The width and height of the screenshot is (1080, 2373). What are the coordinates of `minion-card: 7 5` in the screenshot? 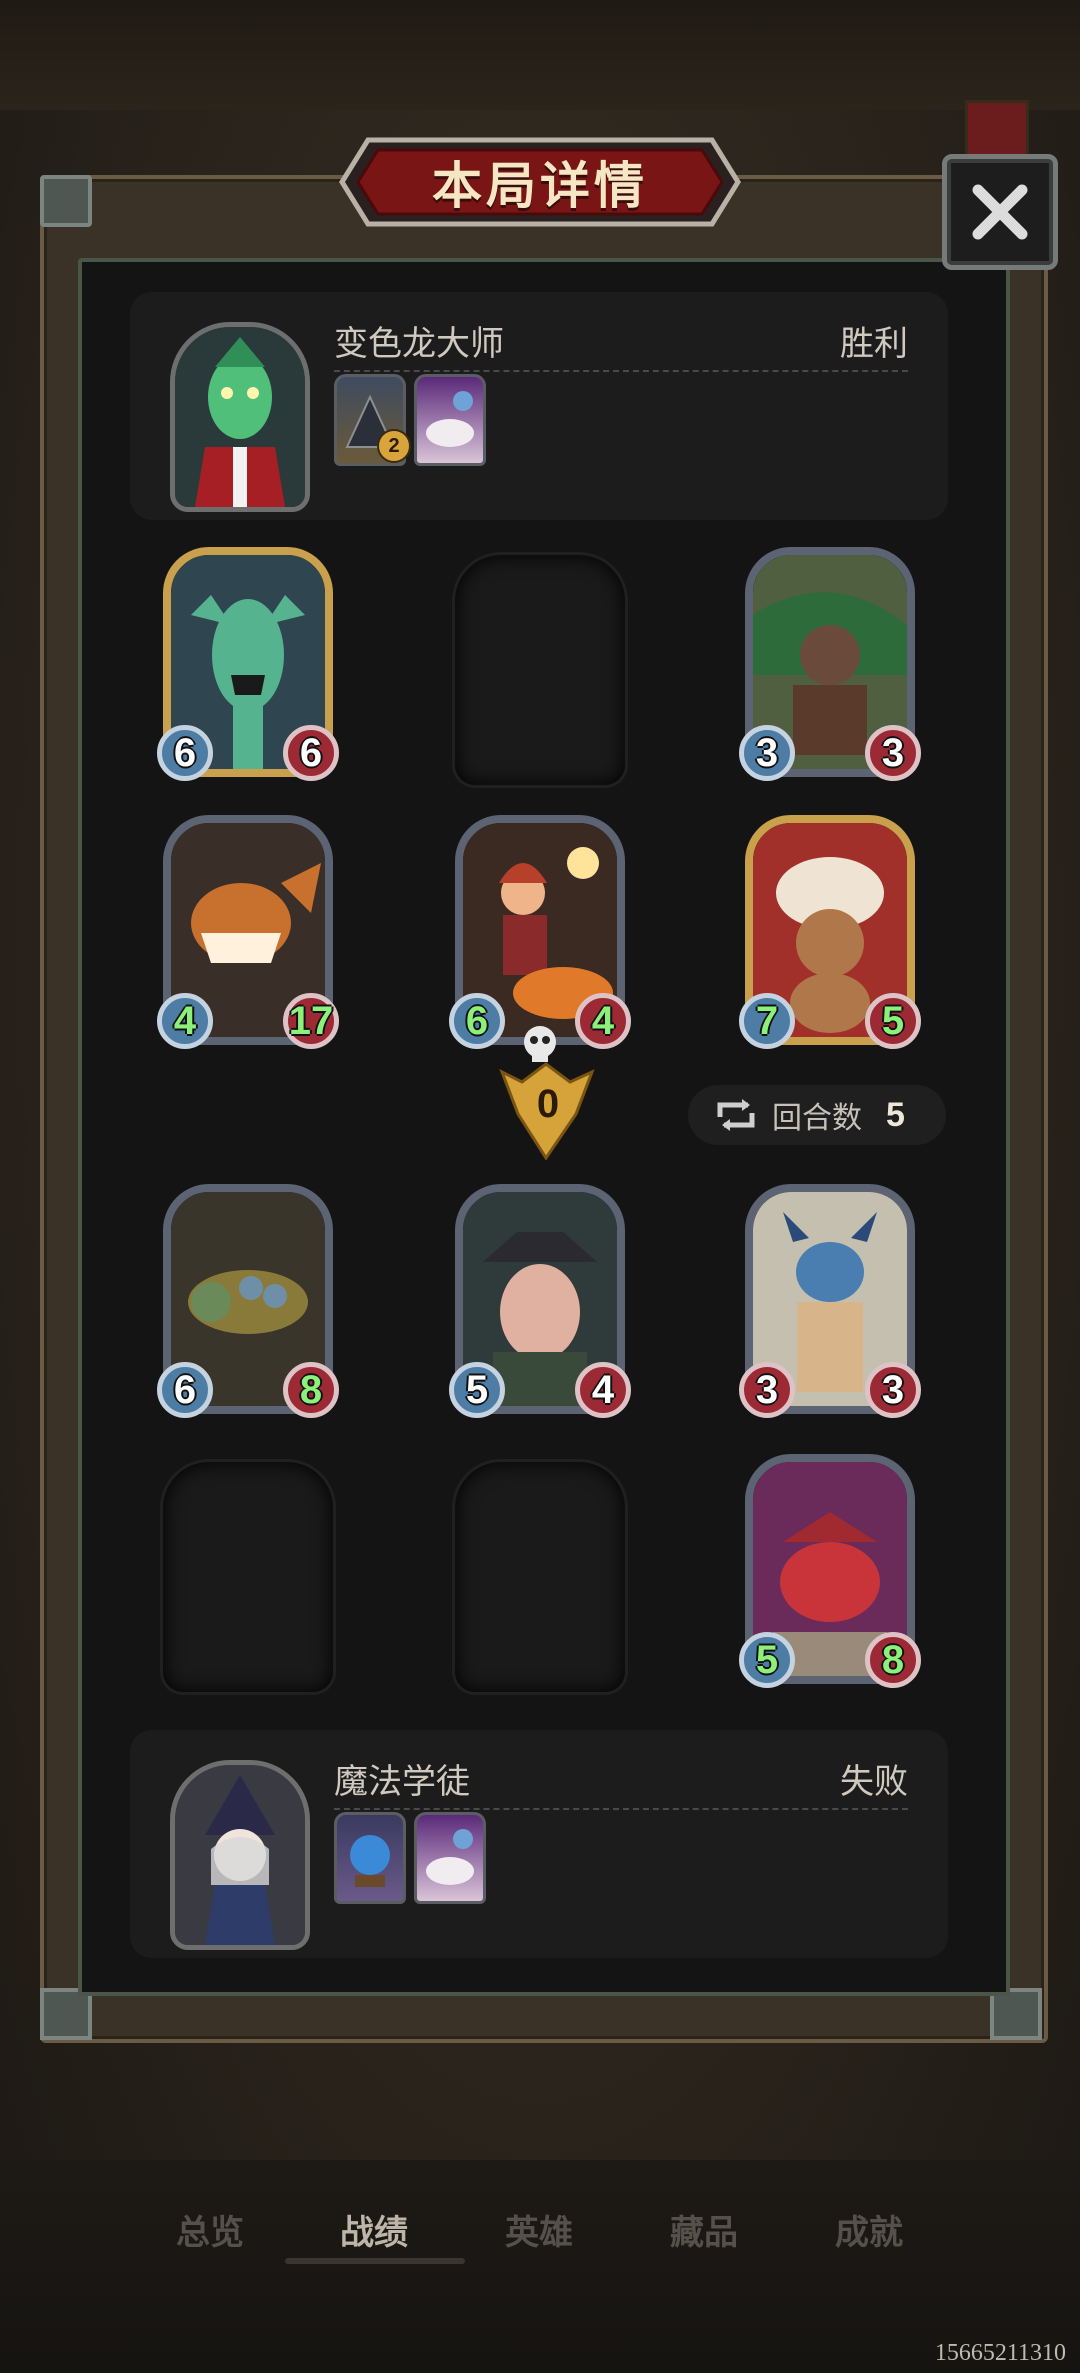 It's located at (830, 932).